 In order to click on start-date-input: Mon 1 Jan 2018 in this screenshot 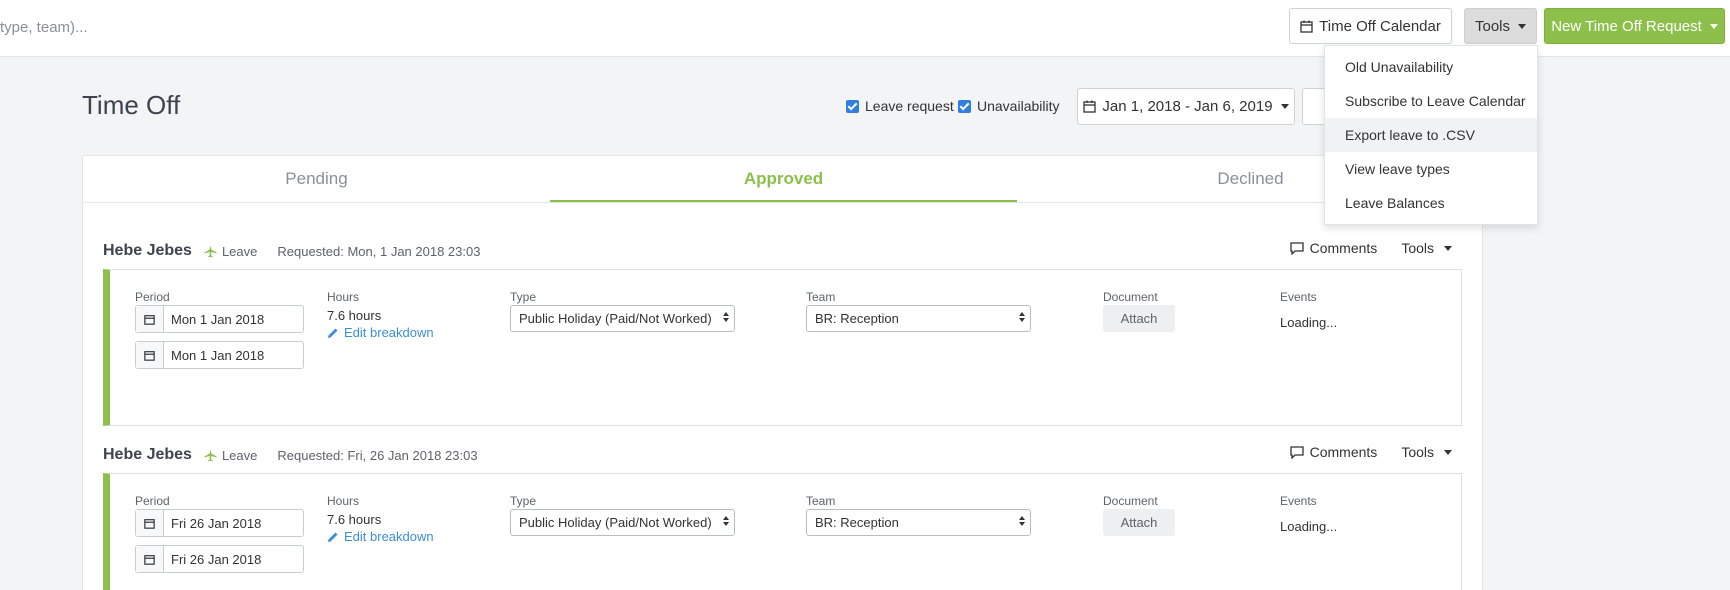, I will do `click(219, 319)`.